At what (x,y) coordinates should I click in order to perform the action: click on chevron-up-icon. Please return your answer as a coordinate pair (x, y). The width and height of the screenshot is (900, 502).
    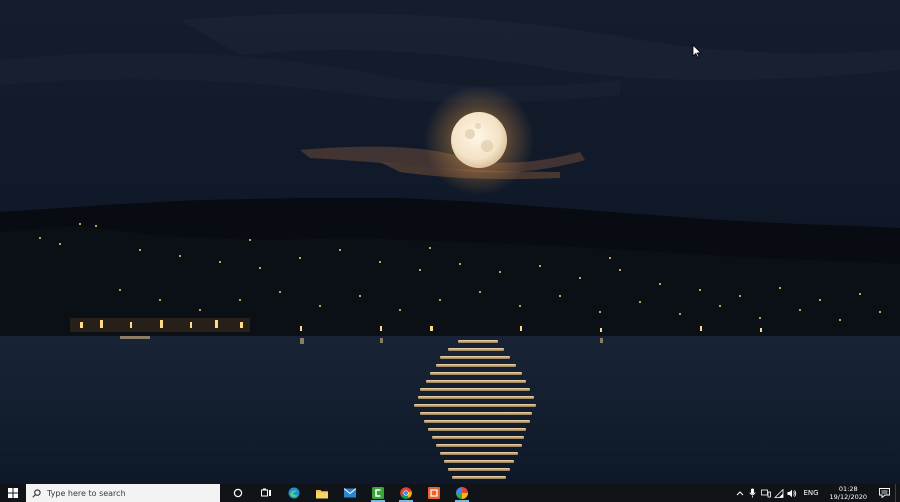
    Looking at the image, I should click on (740, 493).